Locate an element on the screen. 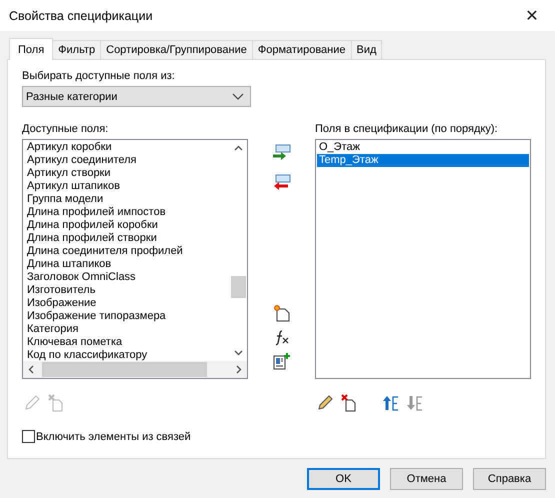  list-item: Заголовок OmniClass is located at coordinates (128, 277).